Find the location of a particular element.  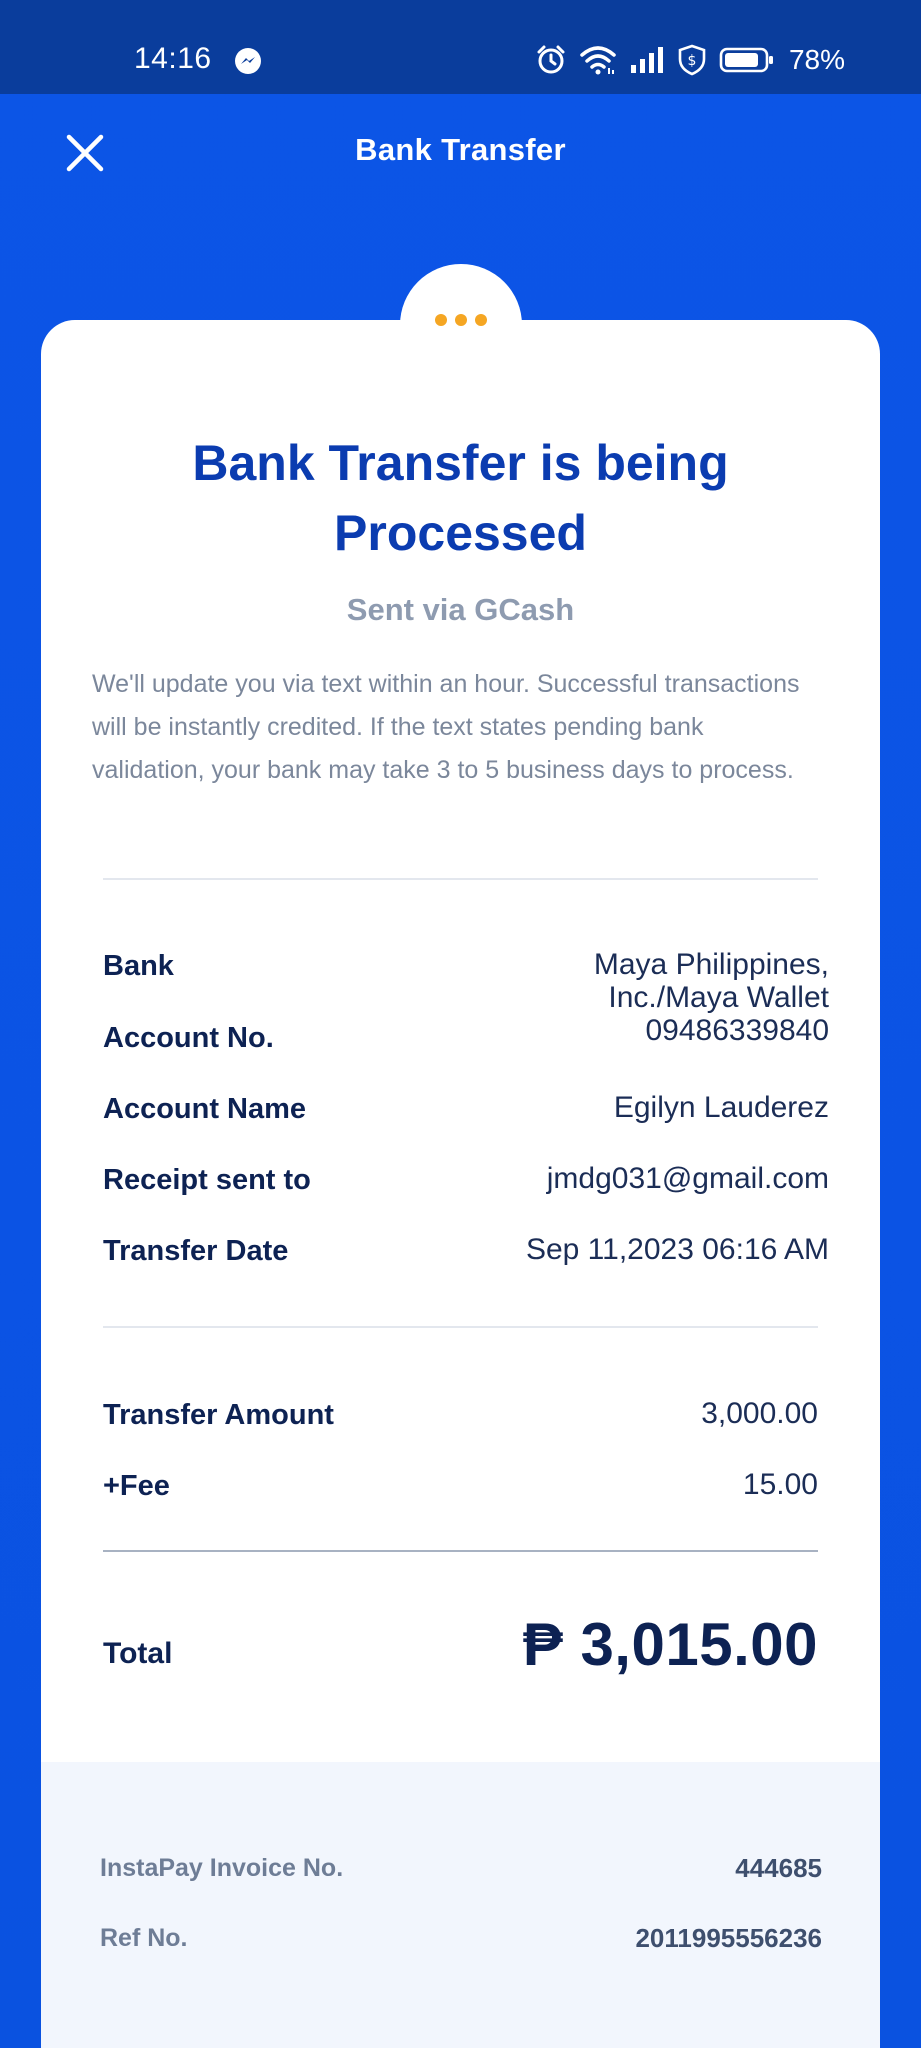

processing-indicator is located at coordinates (461, 325).